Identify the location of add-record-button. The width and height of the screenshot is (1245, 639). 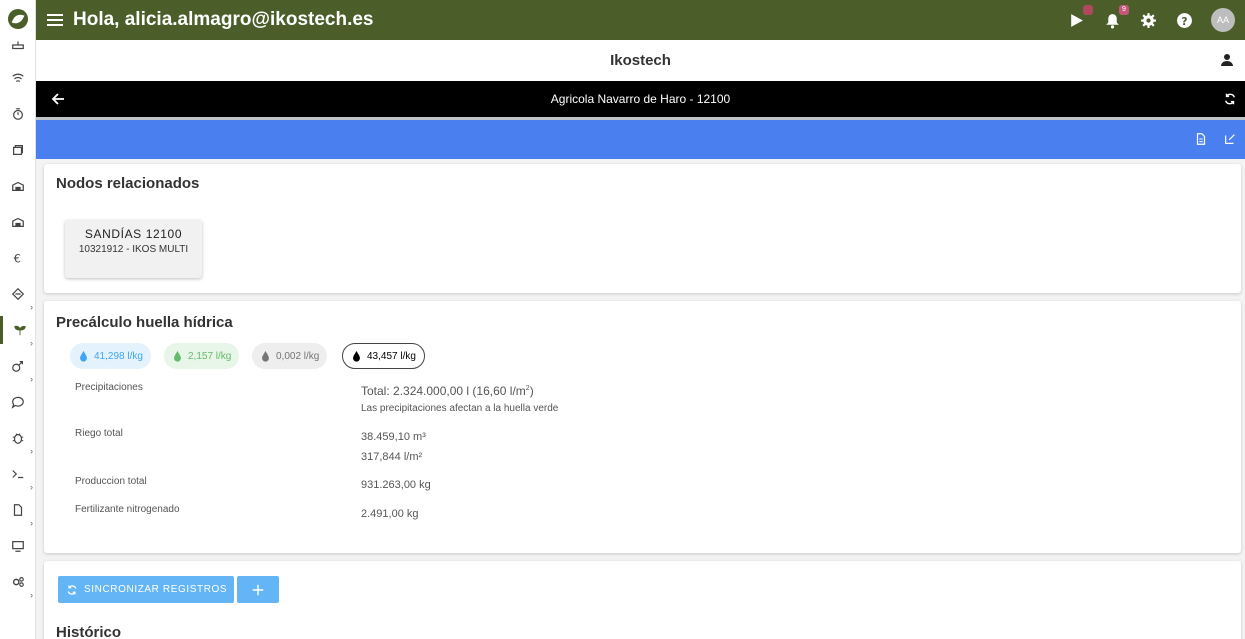
(258, 589).